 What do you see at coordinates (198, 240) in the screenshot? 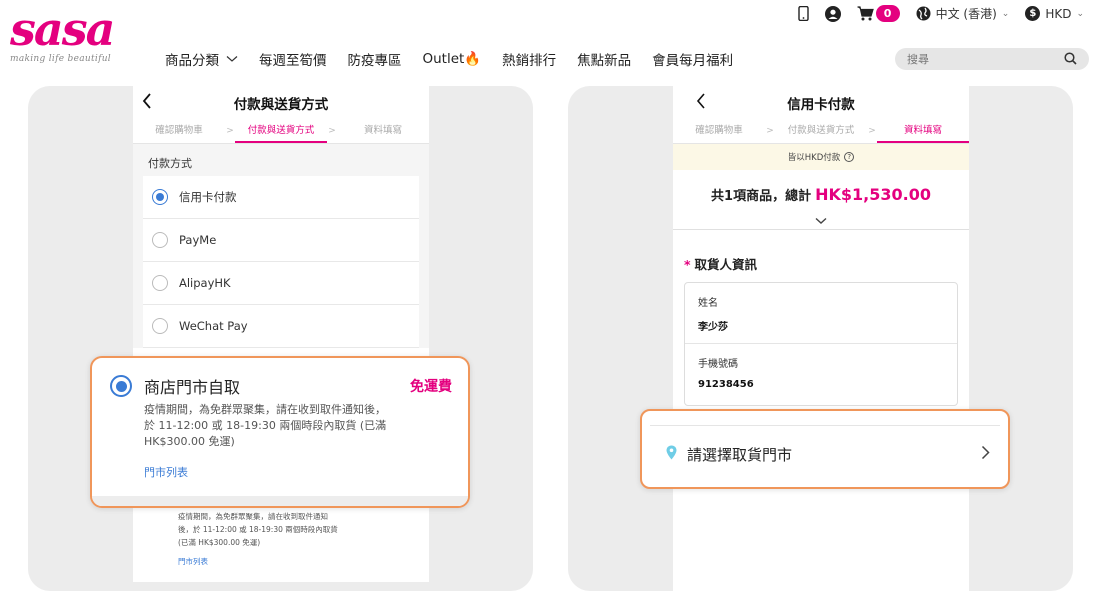
I see `payment-option-label: PayMe` at bounding box center [198, 240].